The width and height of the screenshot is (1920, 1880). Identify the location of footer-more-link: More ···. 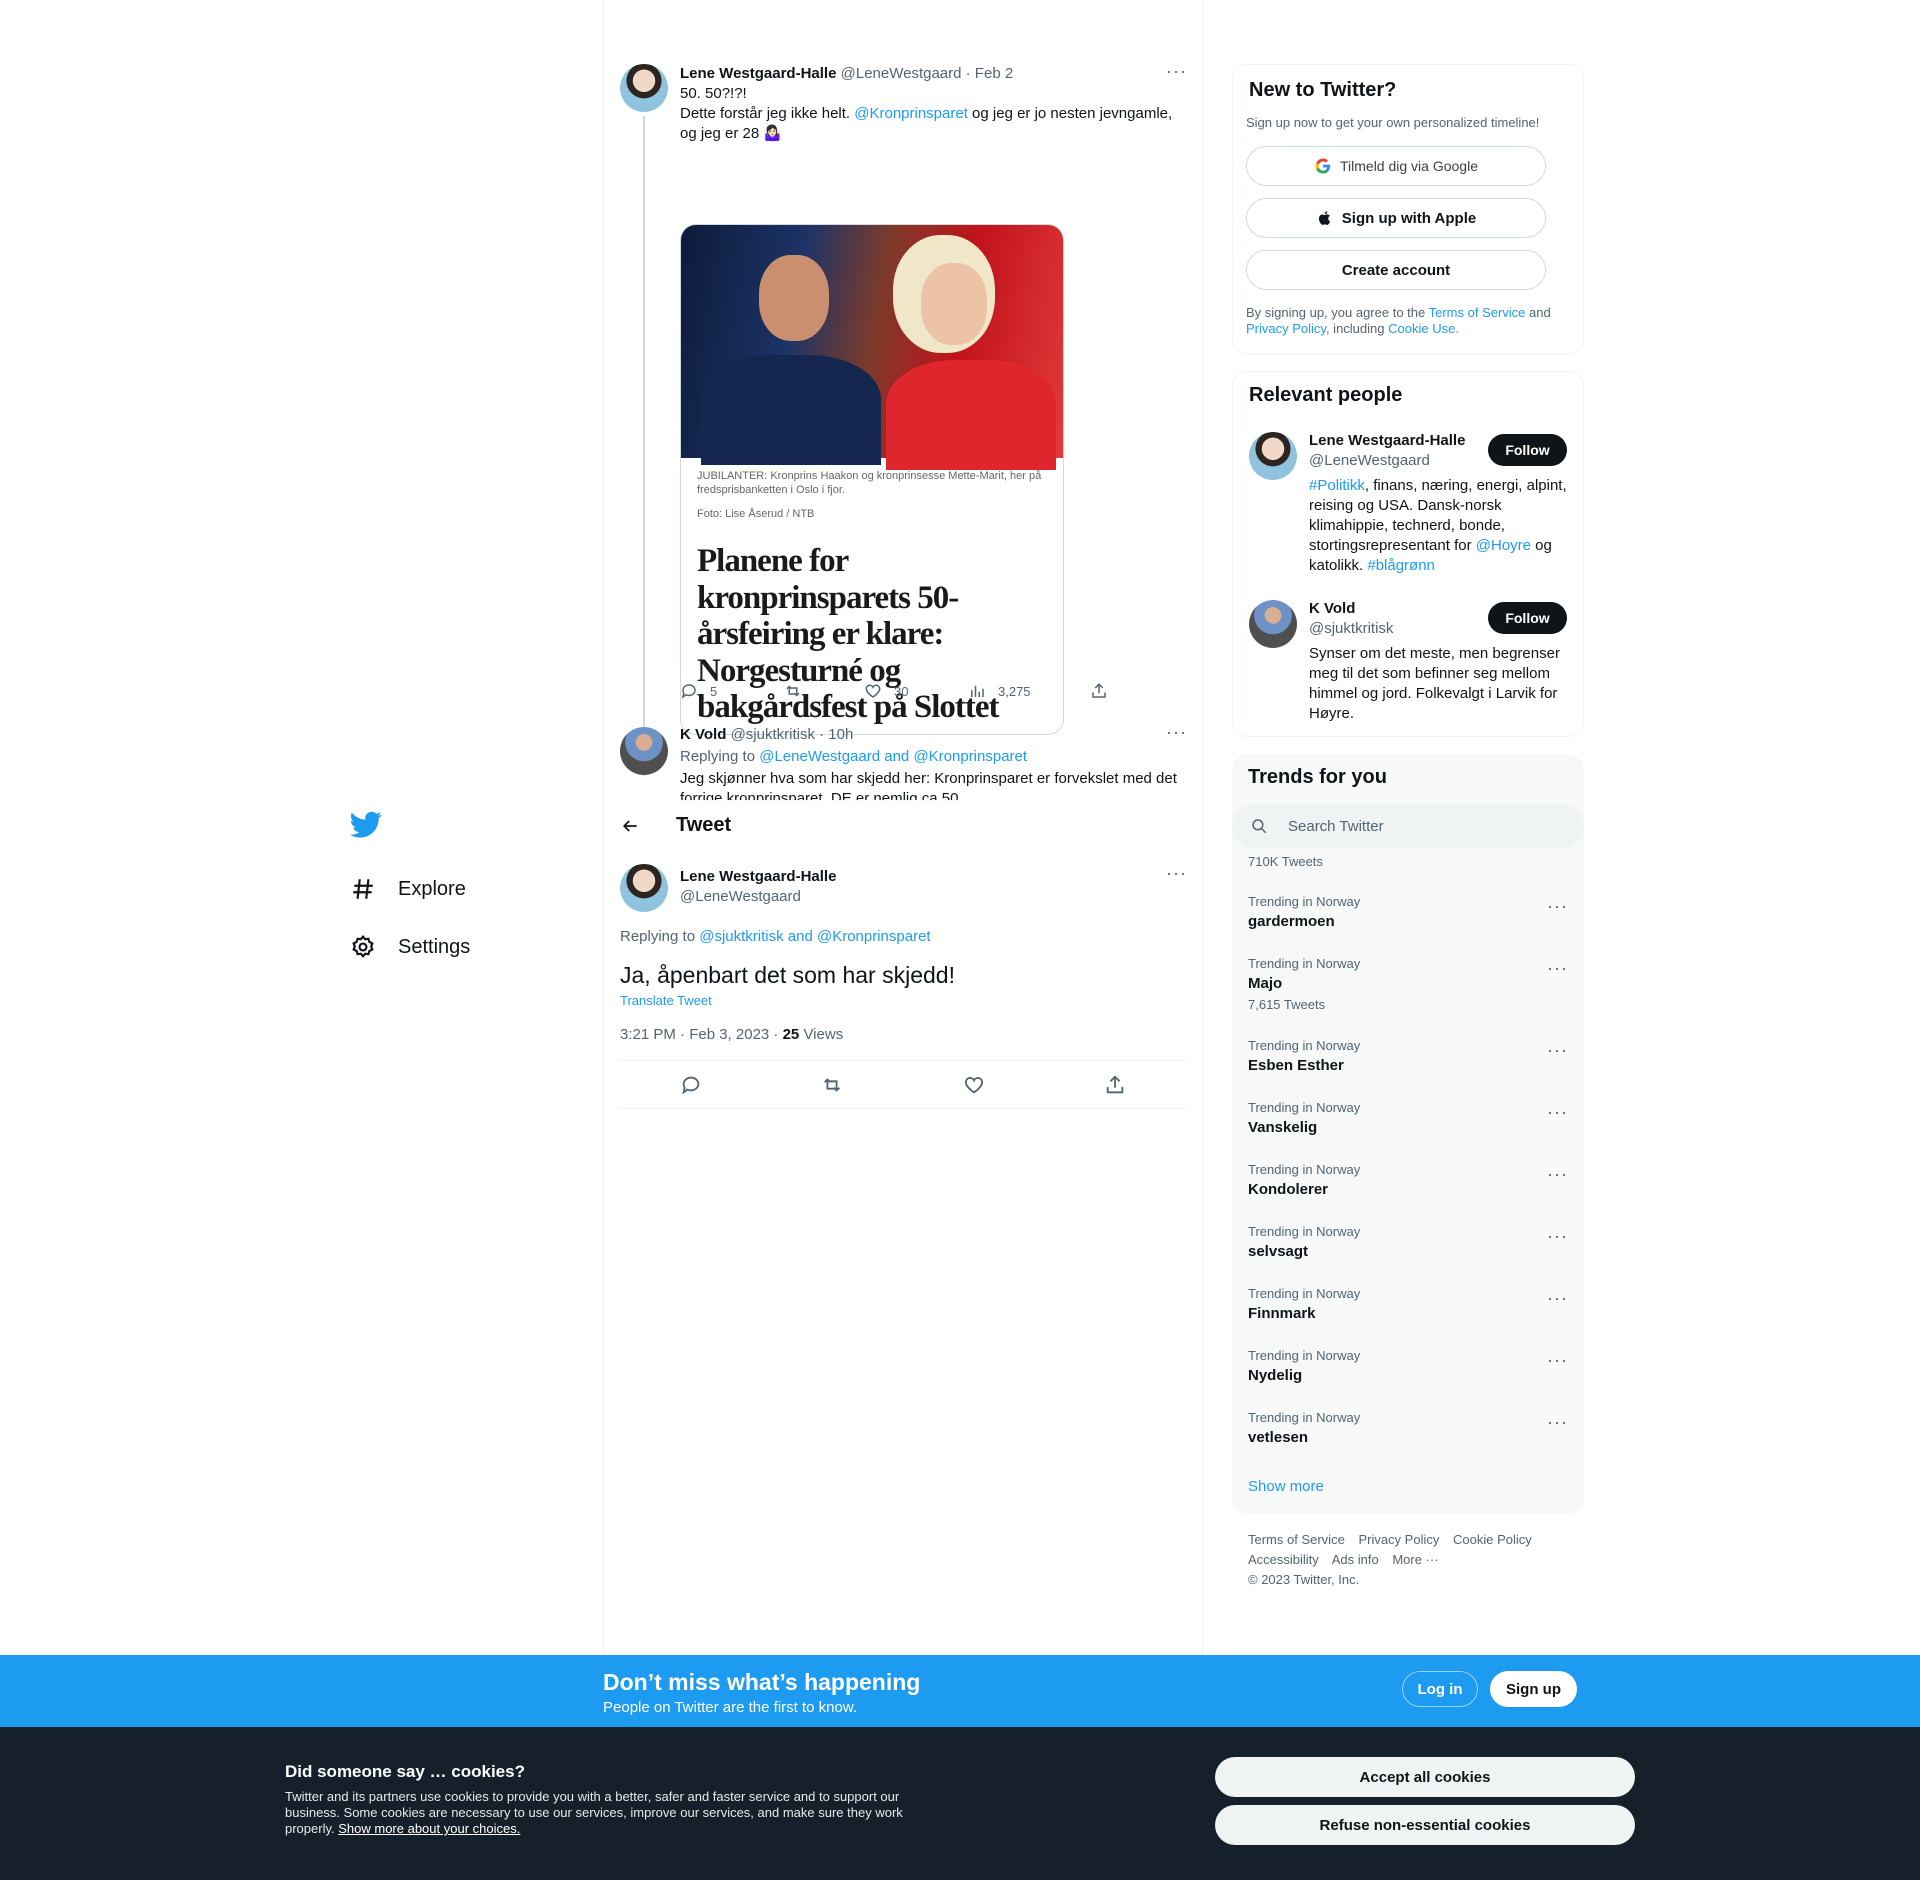
(1415, 1559).